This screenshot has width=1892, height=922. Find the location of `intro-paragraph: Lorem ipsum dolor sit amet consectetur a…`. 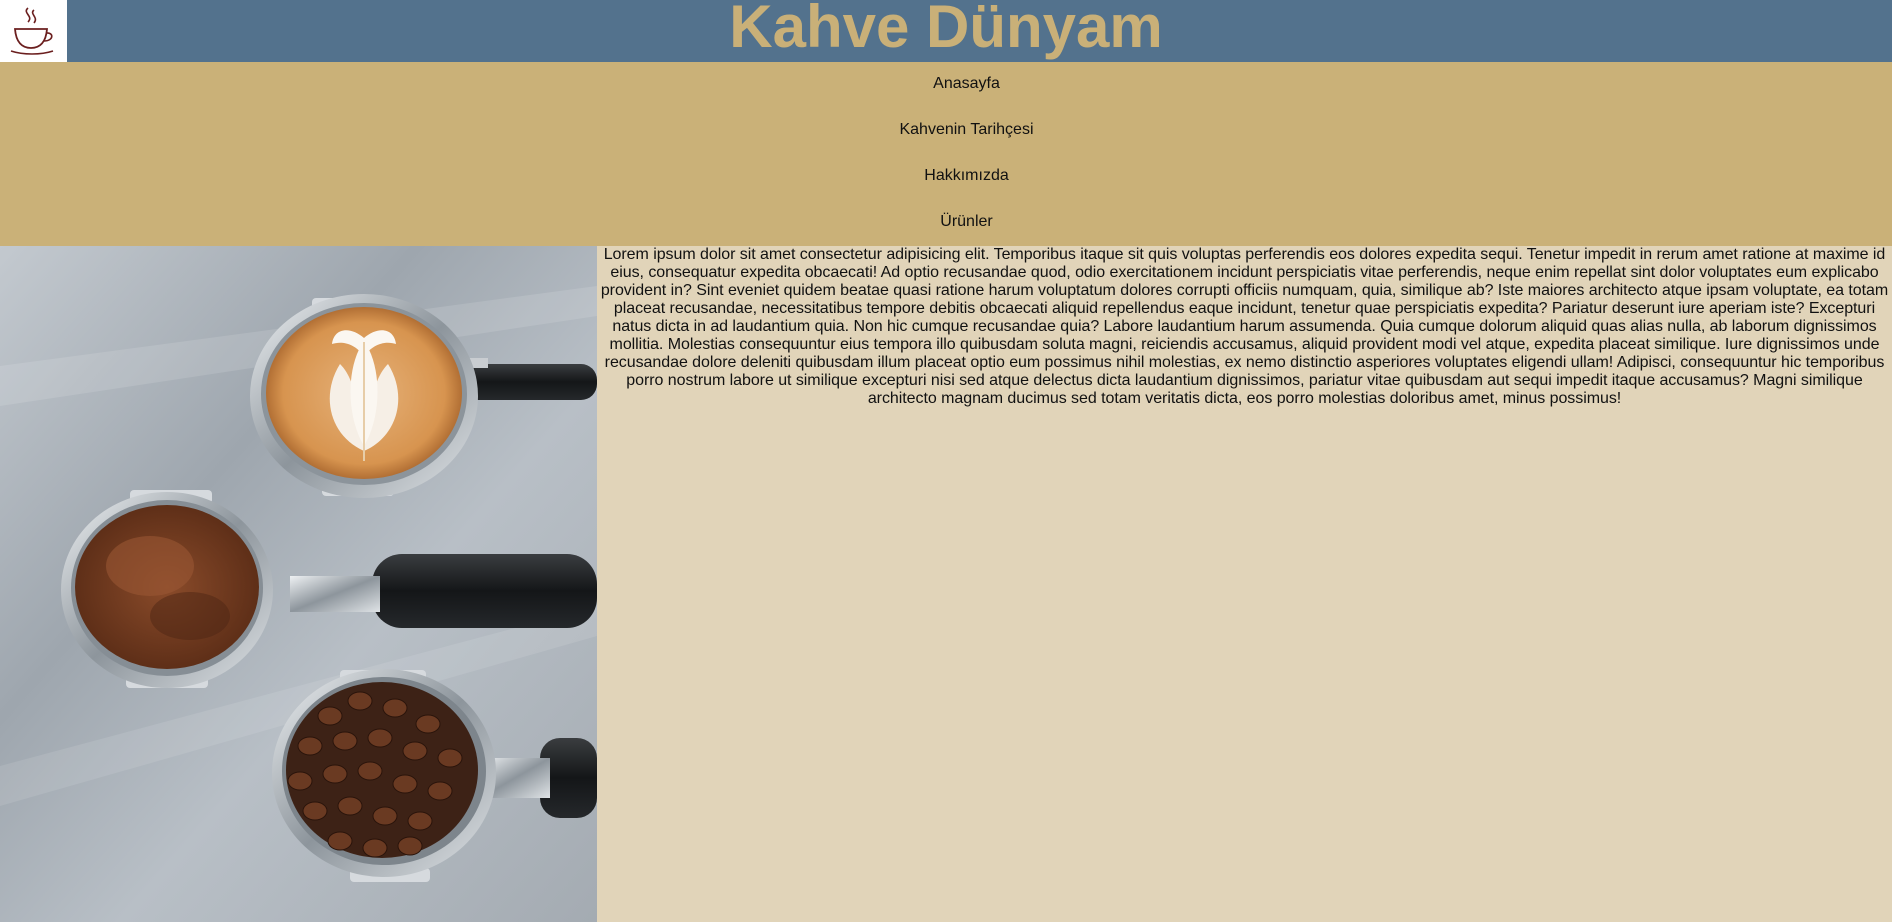

intro-paragraph: Lorem ipsum dolor sit amet consectetur a… is located at coordinates (1244, 326).